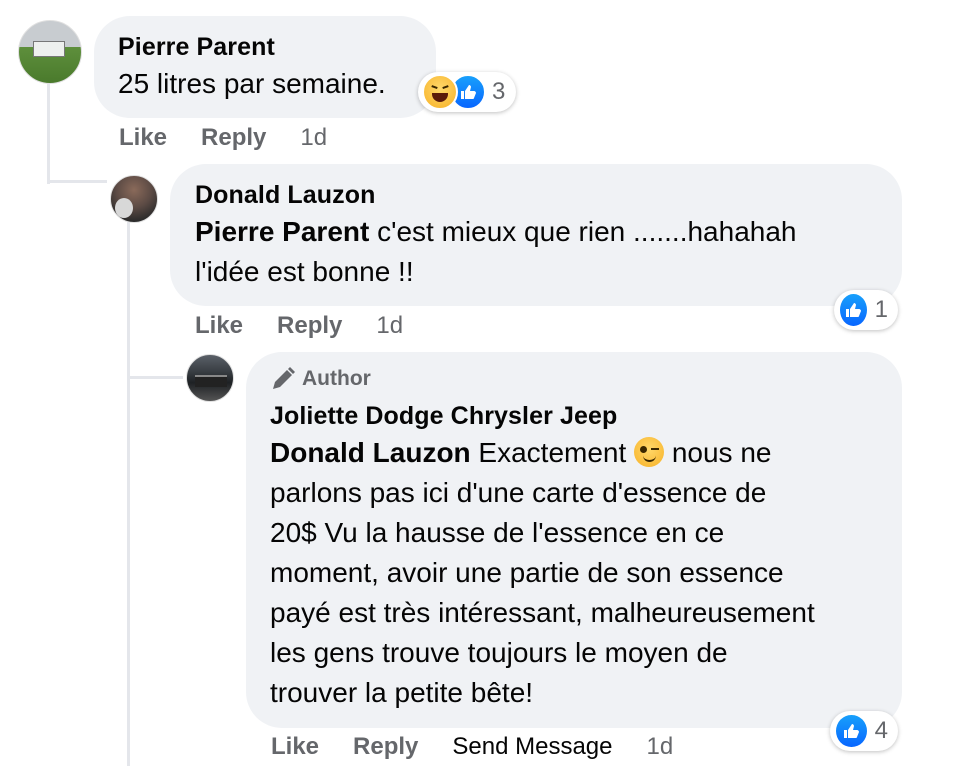 This screenshot has height=766, width=972. What do you see at coordinates (77, 181) in the screenshot?
I see `thread-connector-level1` at bounding box center [77, 181].